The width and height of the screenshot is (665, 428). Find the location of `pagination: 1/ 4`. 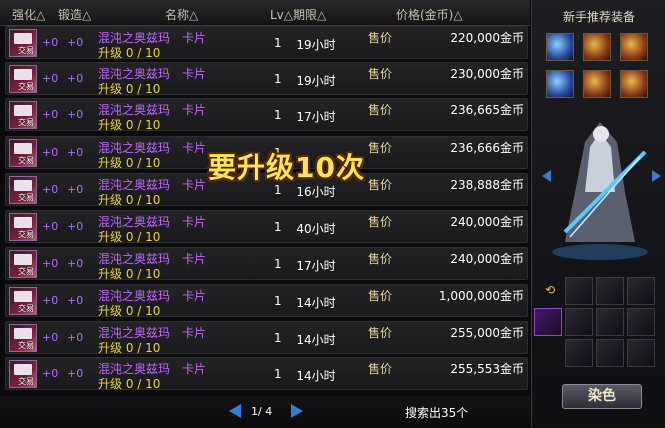

pagination: 1/ 4 is located at coordinates (267, 412).